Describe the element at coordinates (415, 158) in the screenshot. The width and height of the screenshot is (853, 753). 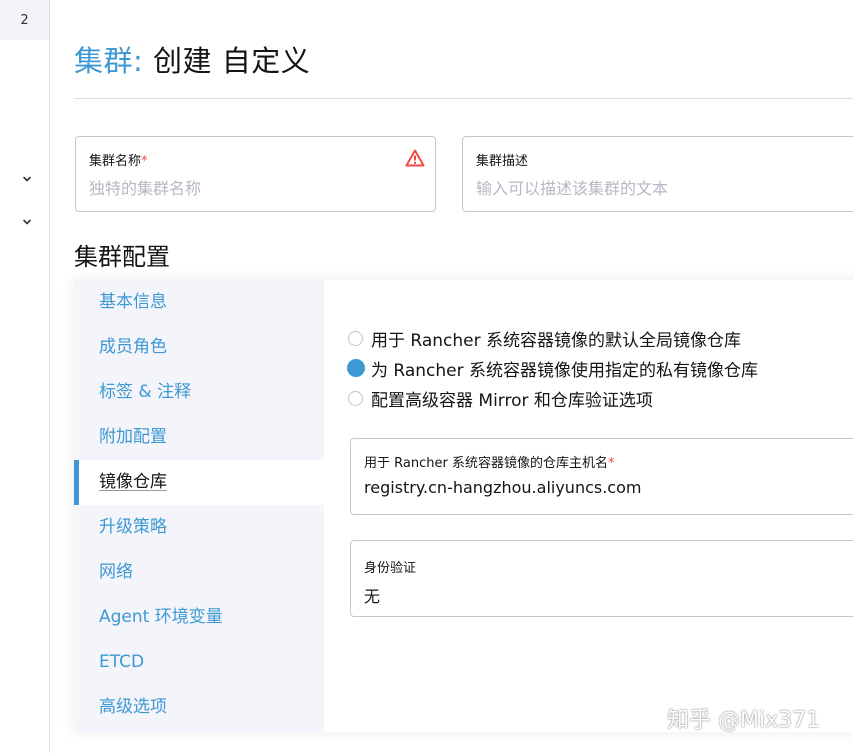
I see `warning-icon` at that location.